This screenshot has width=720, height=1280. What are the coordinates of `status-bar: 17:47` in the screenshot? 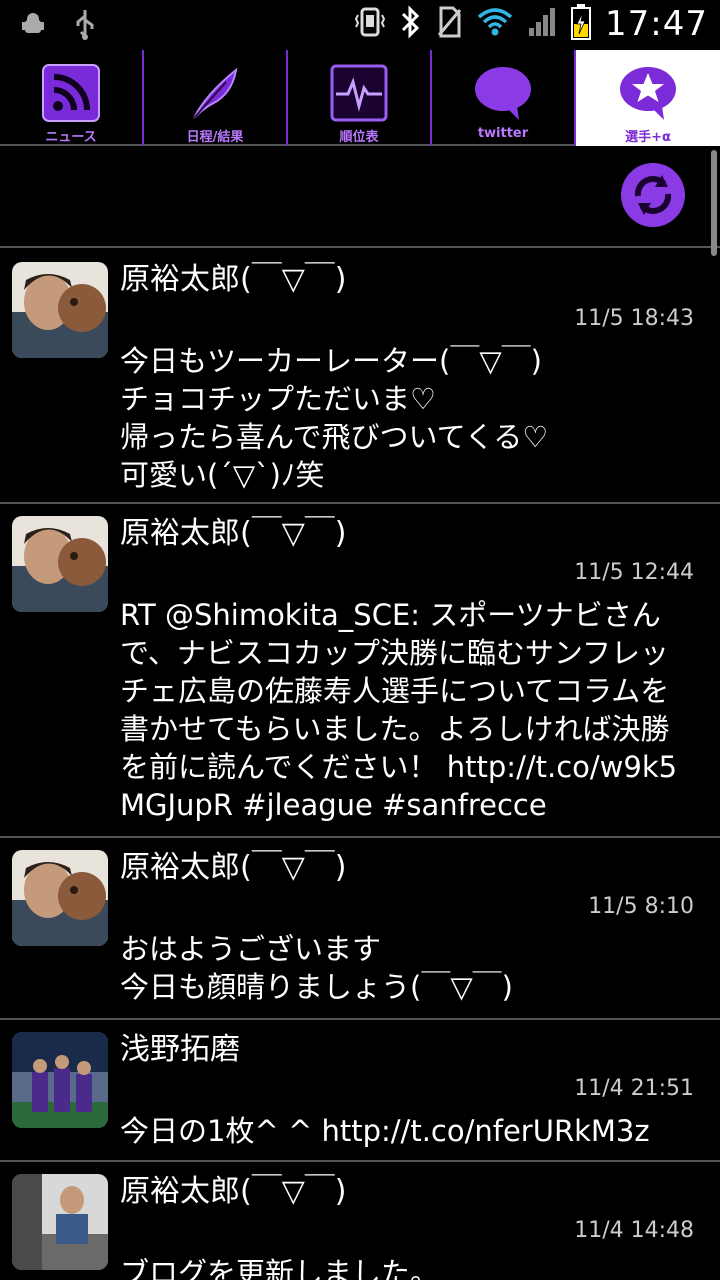 It's located at (360, 25).